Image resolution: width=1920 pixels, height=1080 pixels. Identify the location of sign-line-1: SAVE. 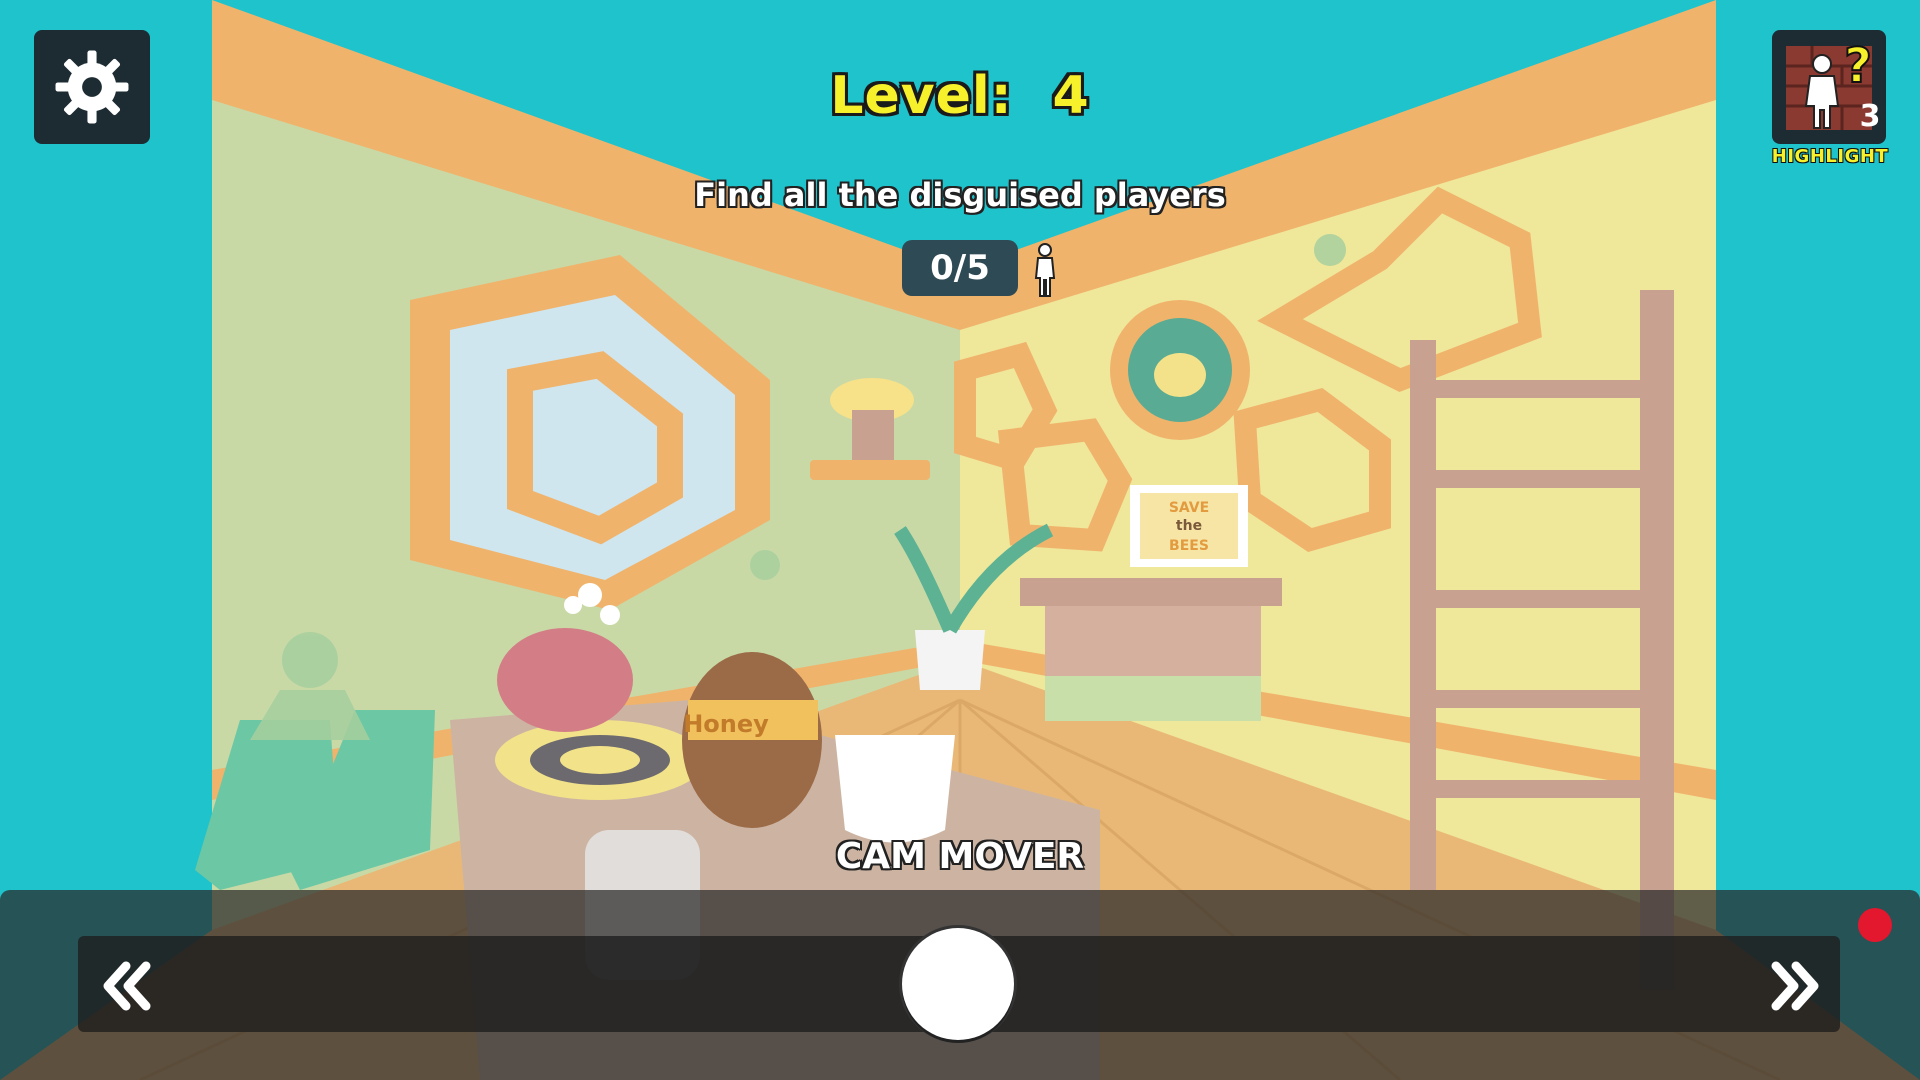
(1189, 508).